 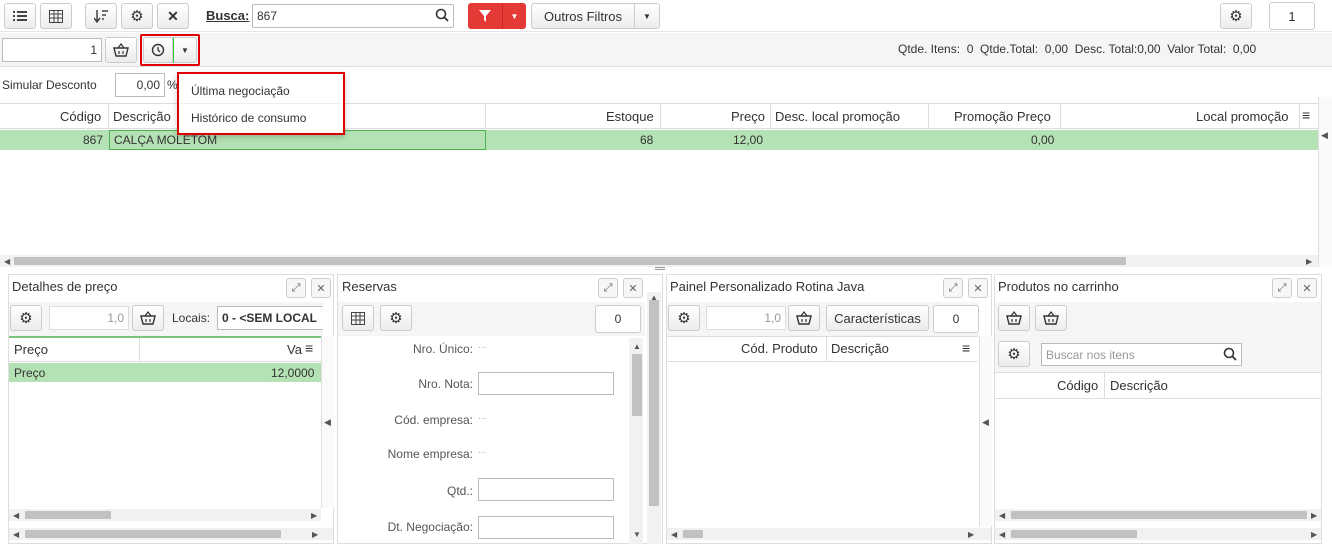 What do you see at coordinates (20, 16) in the screenshot?
I see `list-view-button` at bounding box center [20, 16].